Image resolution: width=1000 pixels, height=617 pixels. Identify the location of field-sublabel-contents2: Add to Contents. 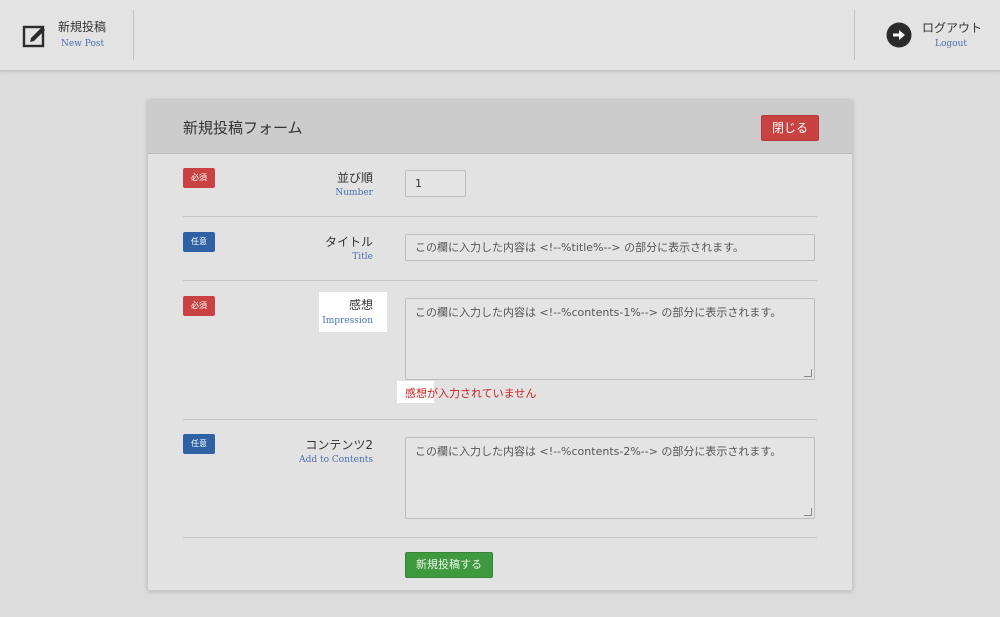
(336, 460).